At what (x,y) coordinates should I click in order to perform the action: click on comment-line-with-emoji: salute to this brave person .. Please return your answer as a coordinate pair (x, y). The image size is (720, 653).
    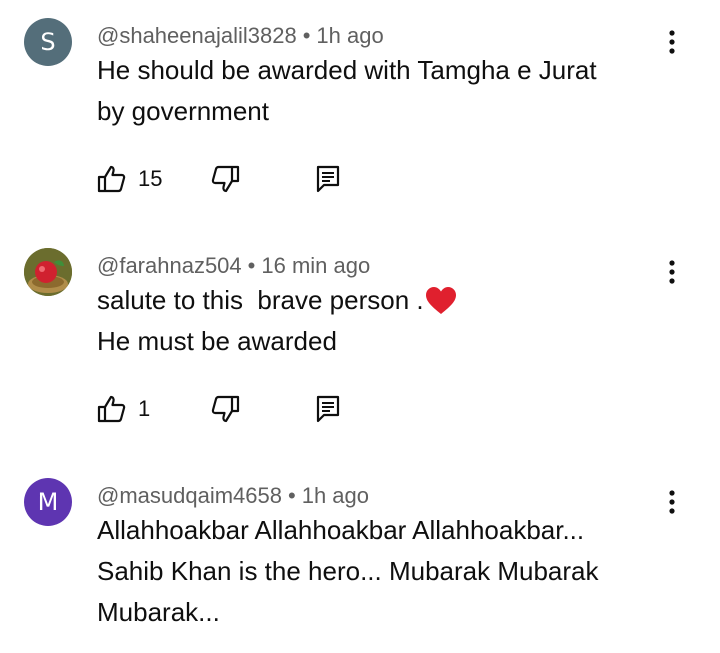
    Looking at the image, I should click on (387, 300).